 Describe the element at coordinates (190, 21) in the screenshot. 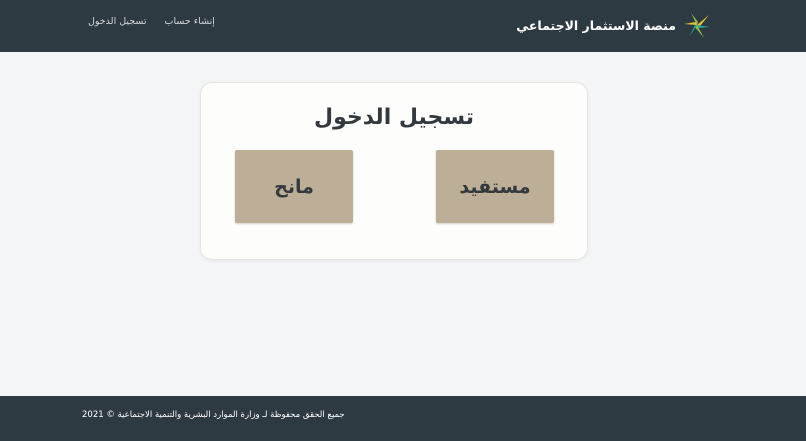

I see `nav-register-link: إنشاء حساب` at that location.